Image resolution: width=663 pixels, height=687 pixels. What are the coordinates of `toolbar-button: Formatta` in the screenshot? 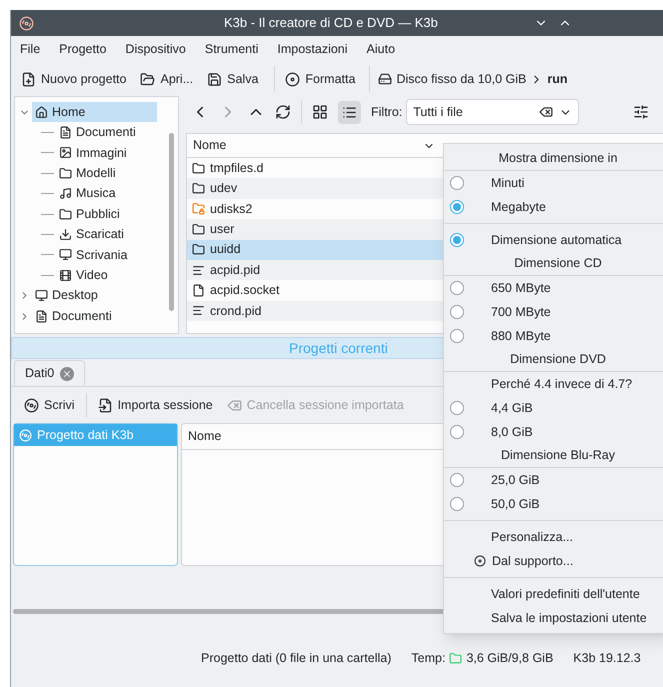 It's located at (320, 79).